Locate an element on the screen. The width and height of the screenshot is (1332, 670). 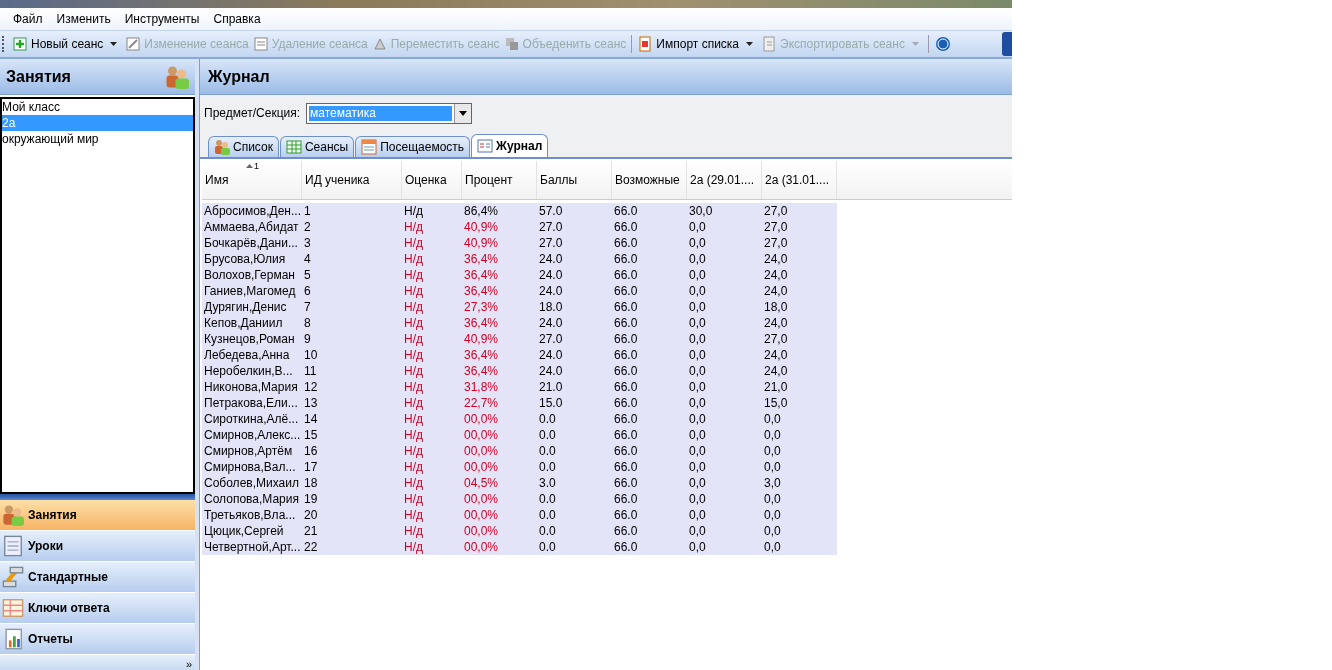
chart-icon is located at coordinates (13, 639).